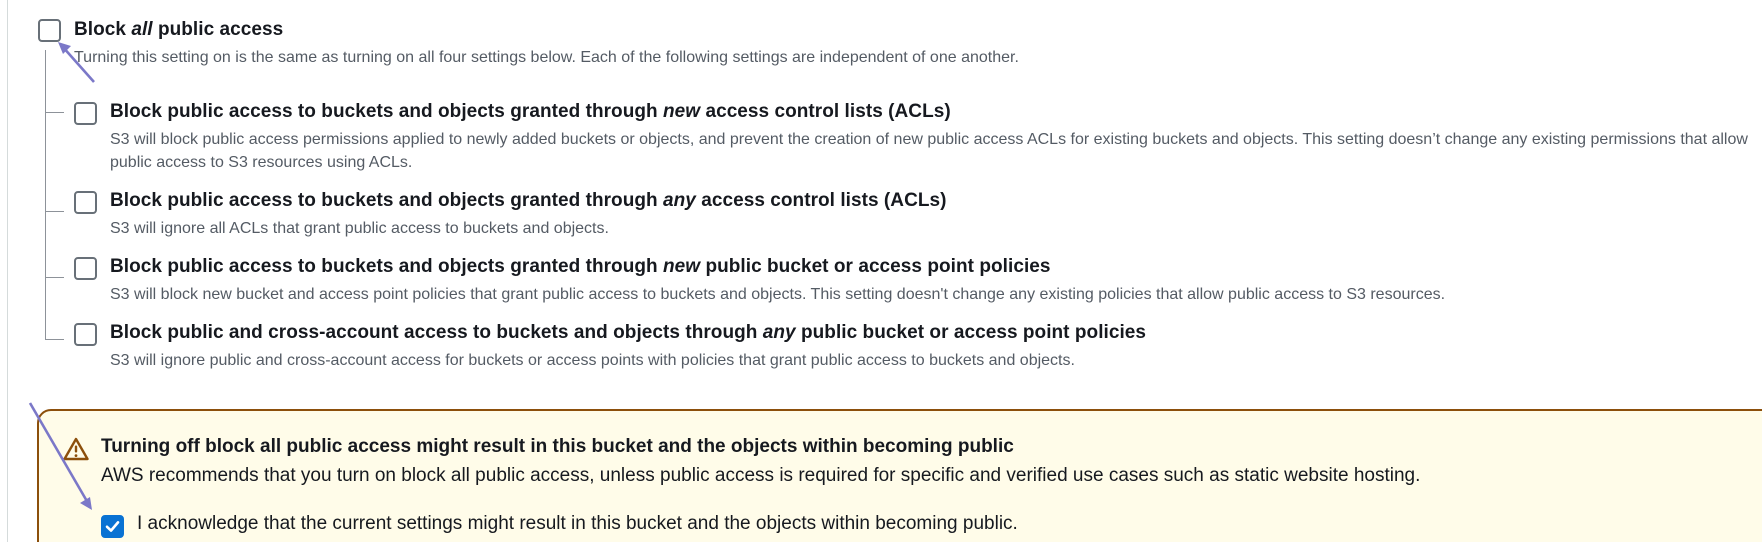 This screenshot has width=1762, height=542. What do you see at coordinates (61, 276) in the screenshot?
I see `annotation-arrows` at bounding box center [61, 276].